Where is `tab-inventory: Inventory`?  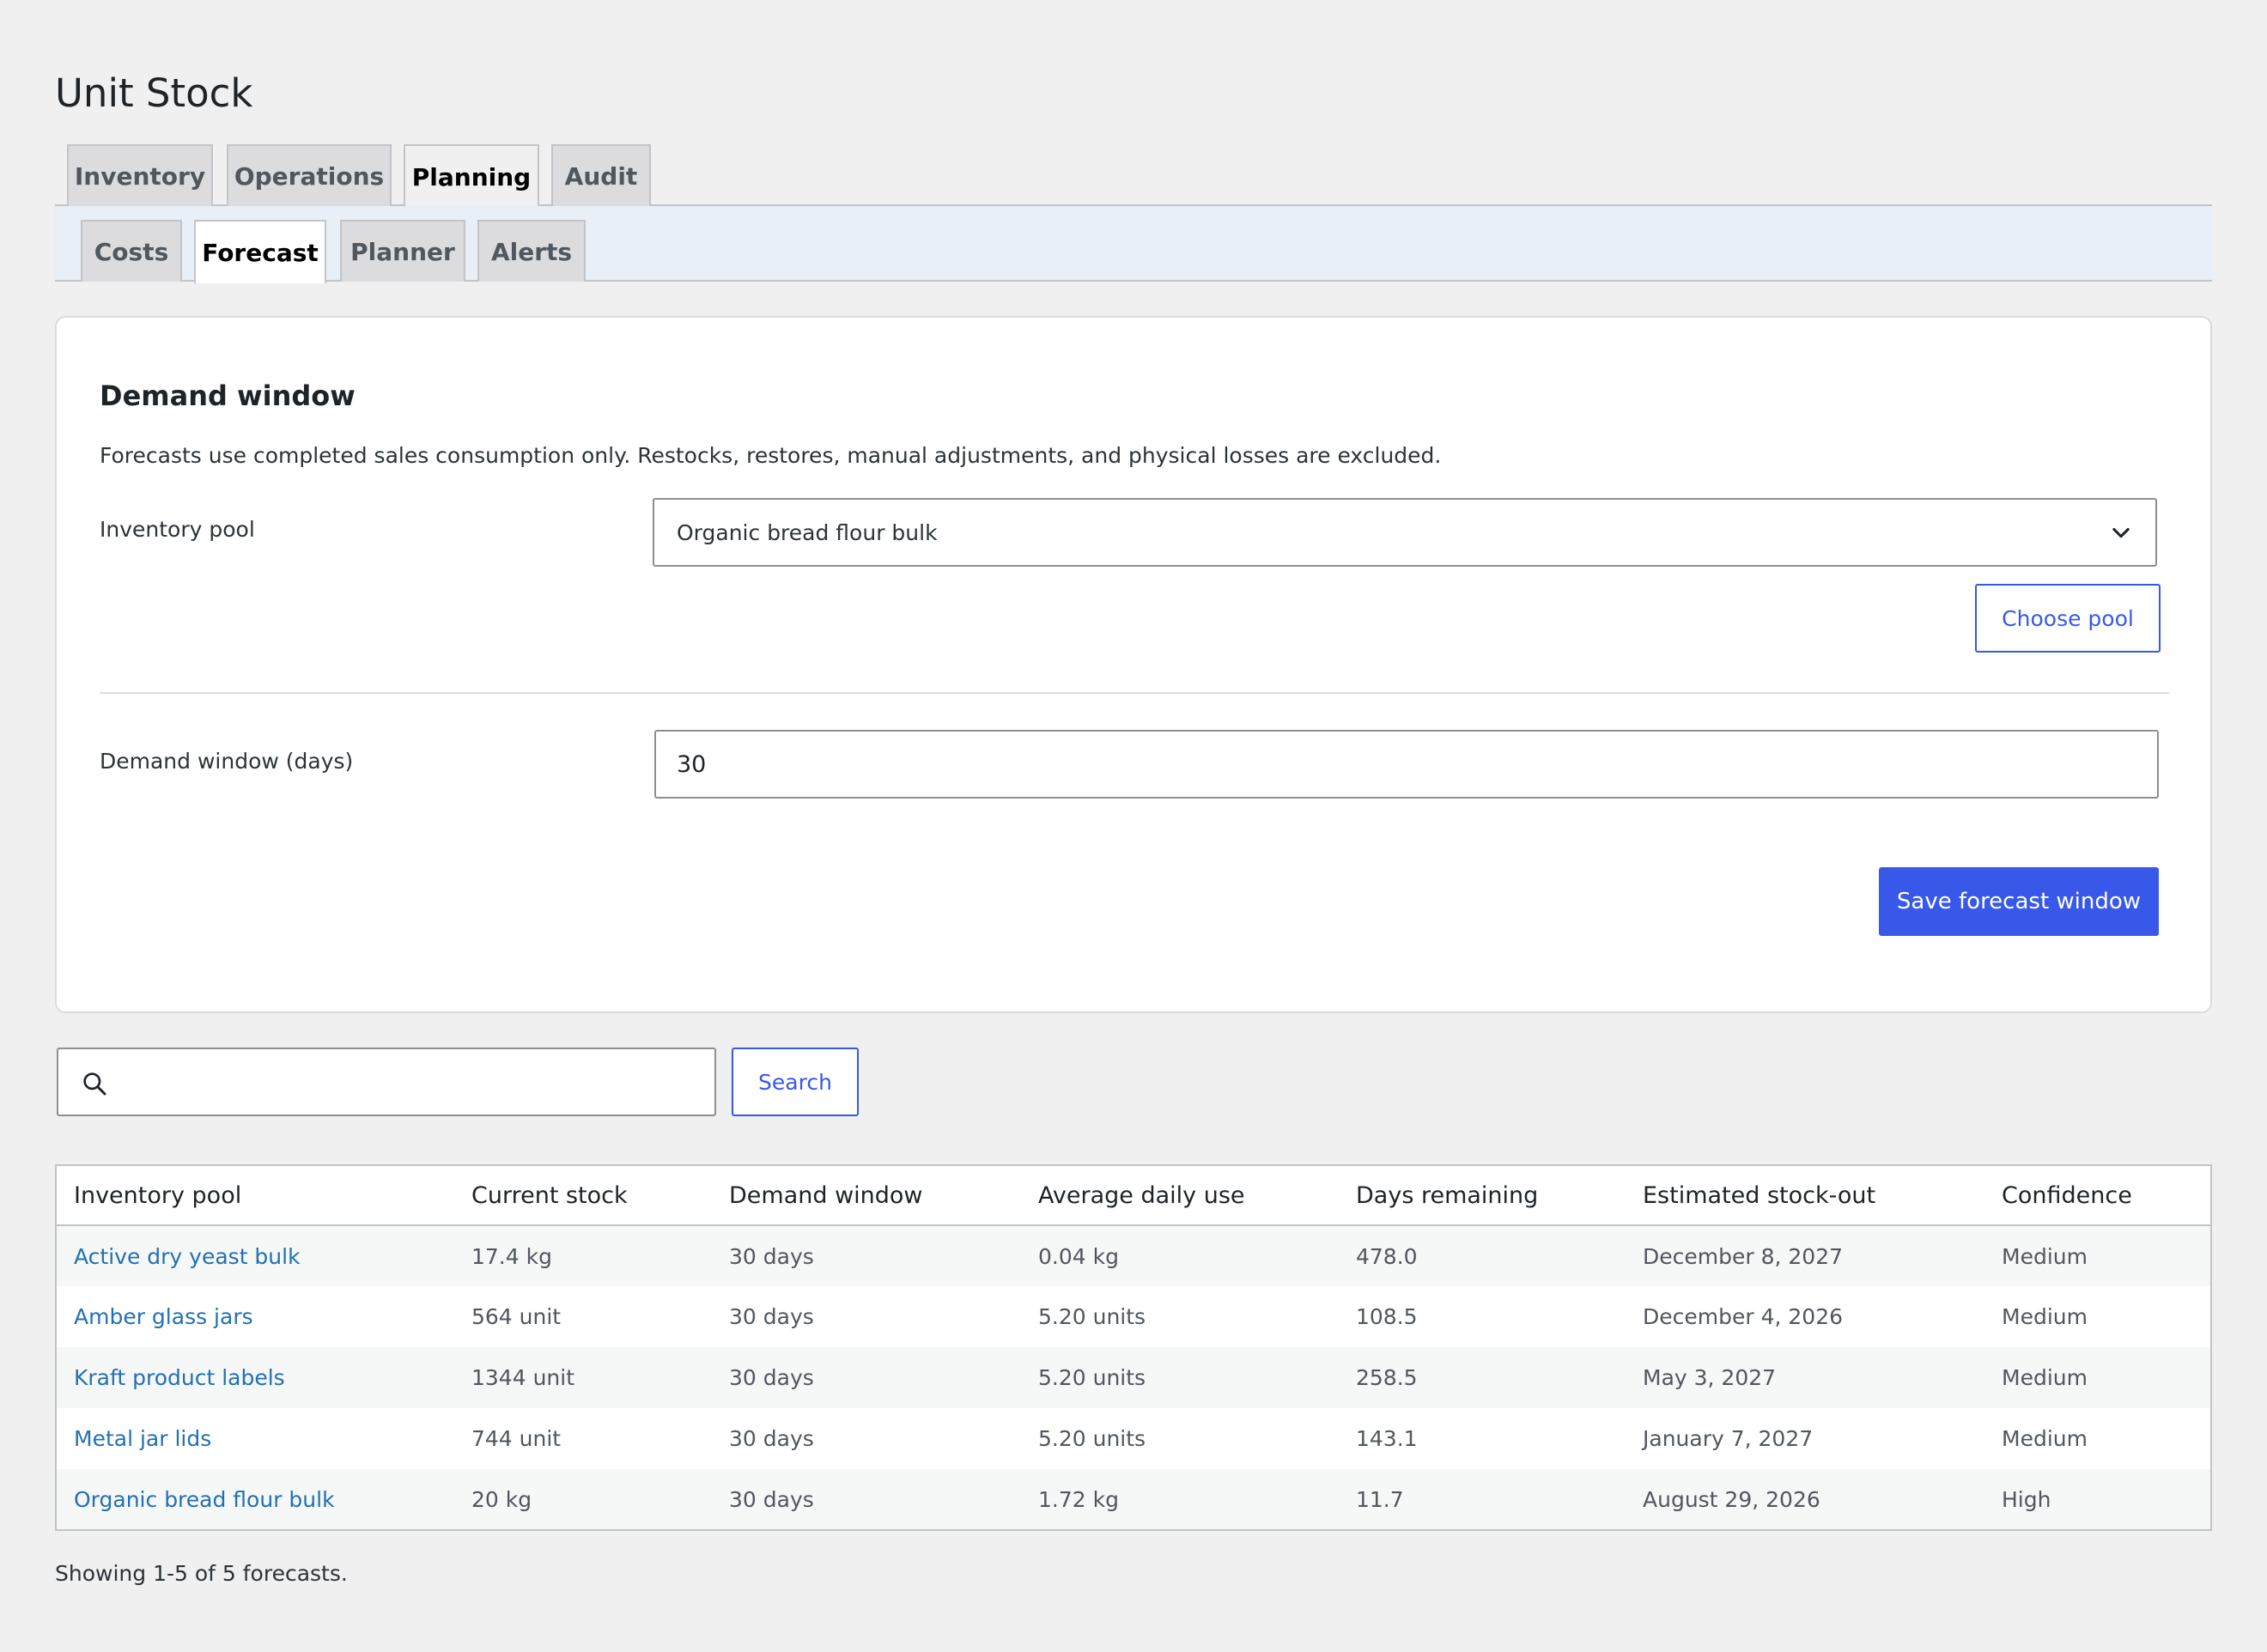
tab-inventory: Inventory is located at coordinates (140, 175).